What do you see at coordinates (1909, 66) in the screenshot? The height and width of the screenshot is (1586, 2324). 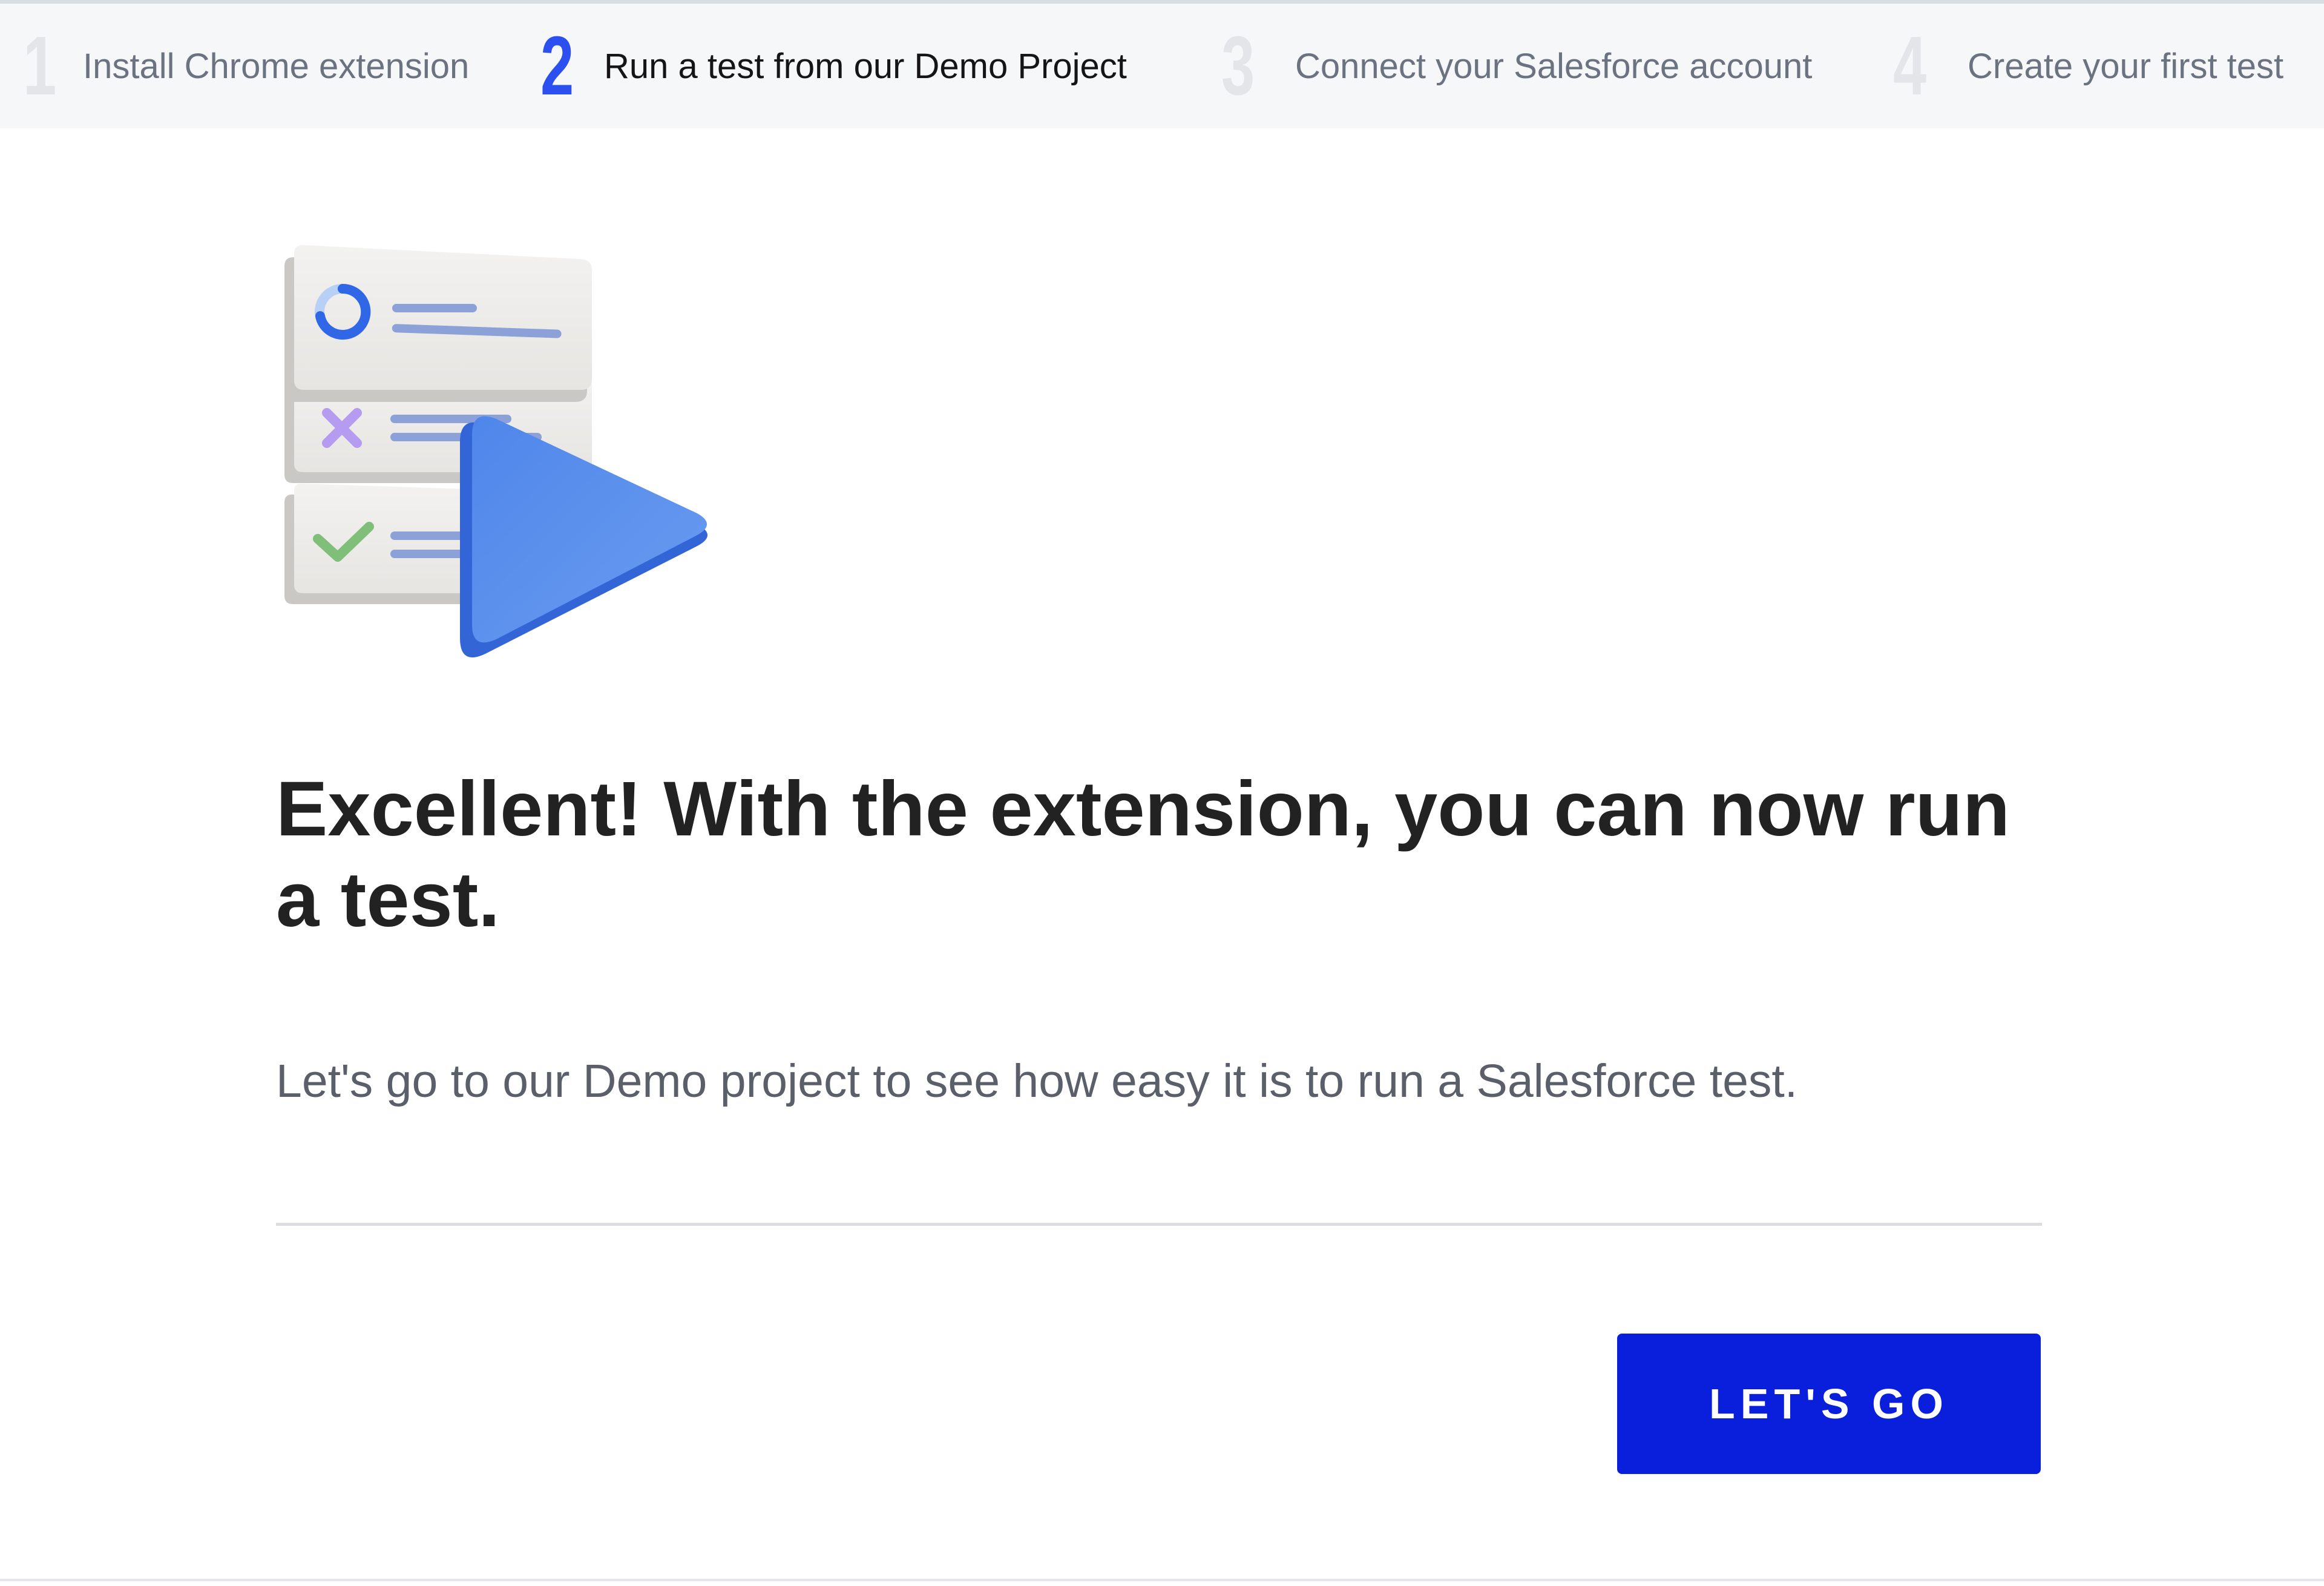 I see `step-number: 4` at bounding box center [1909, 66].